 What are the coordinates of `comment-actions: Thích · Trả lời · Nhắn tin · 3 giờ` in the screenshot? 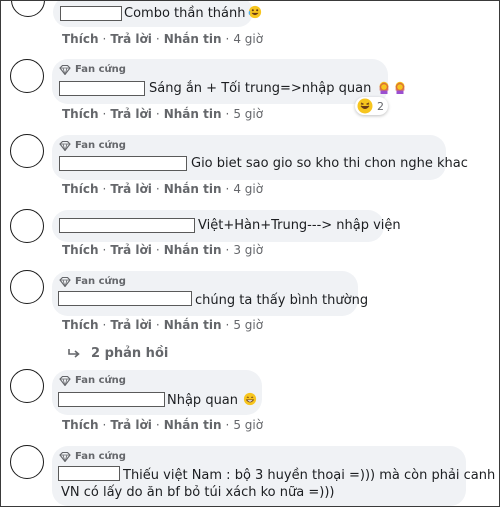 It's located at (163, 250).